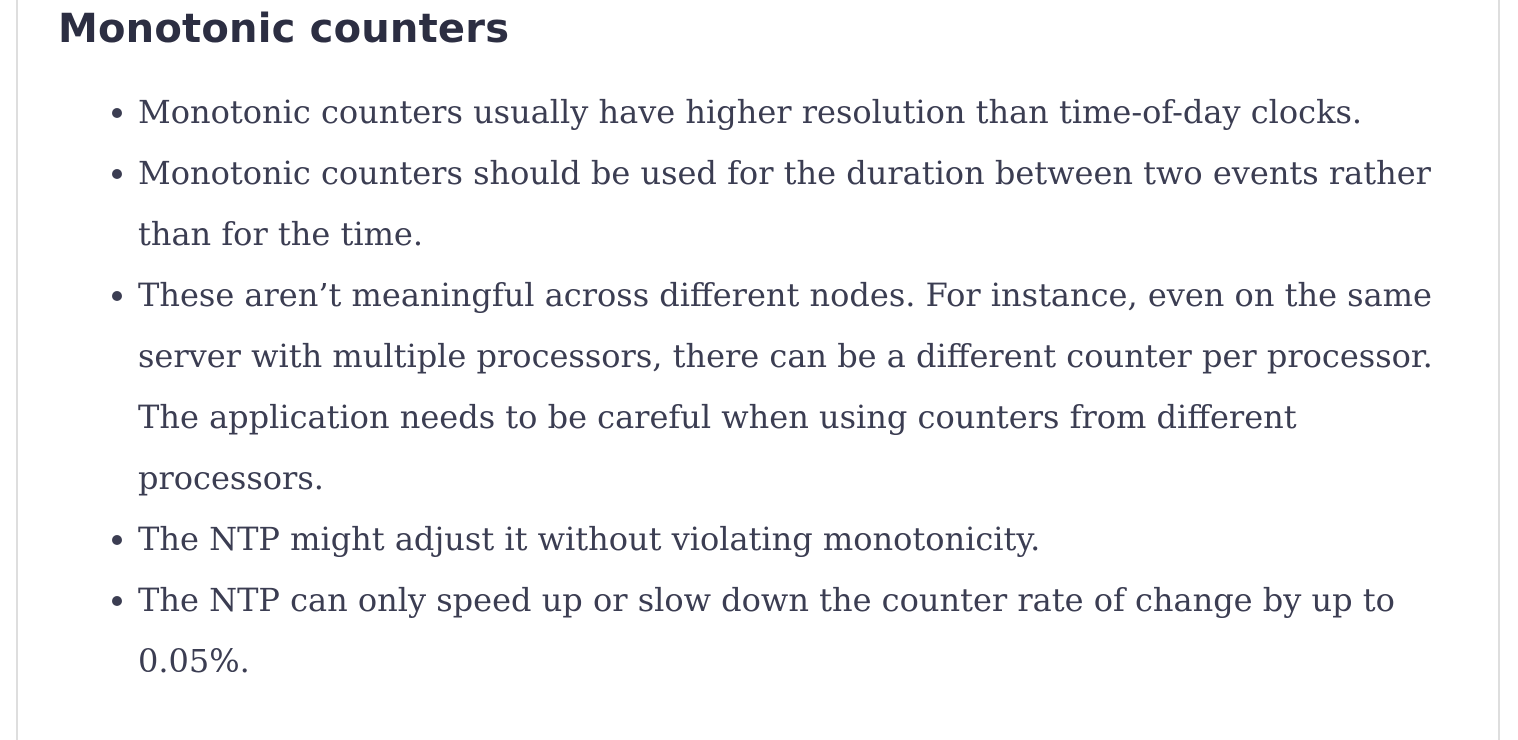  I want to click on section-heading: Monotonic counters, so click(284, 29).